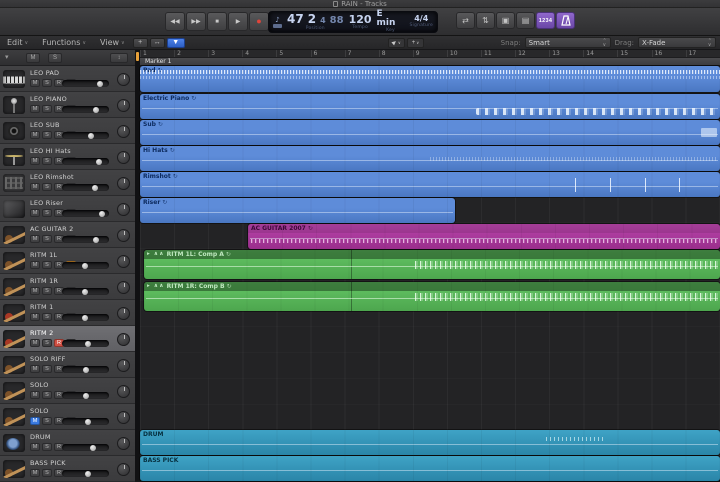  Describe the element at coordinates (64, 42) in the screenshot. I see `menu-functions: Functions∨` at that location.